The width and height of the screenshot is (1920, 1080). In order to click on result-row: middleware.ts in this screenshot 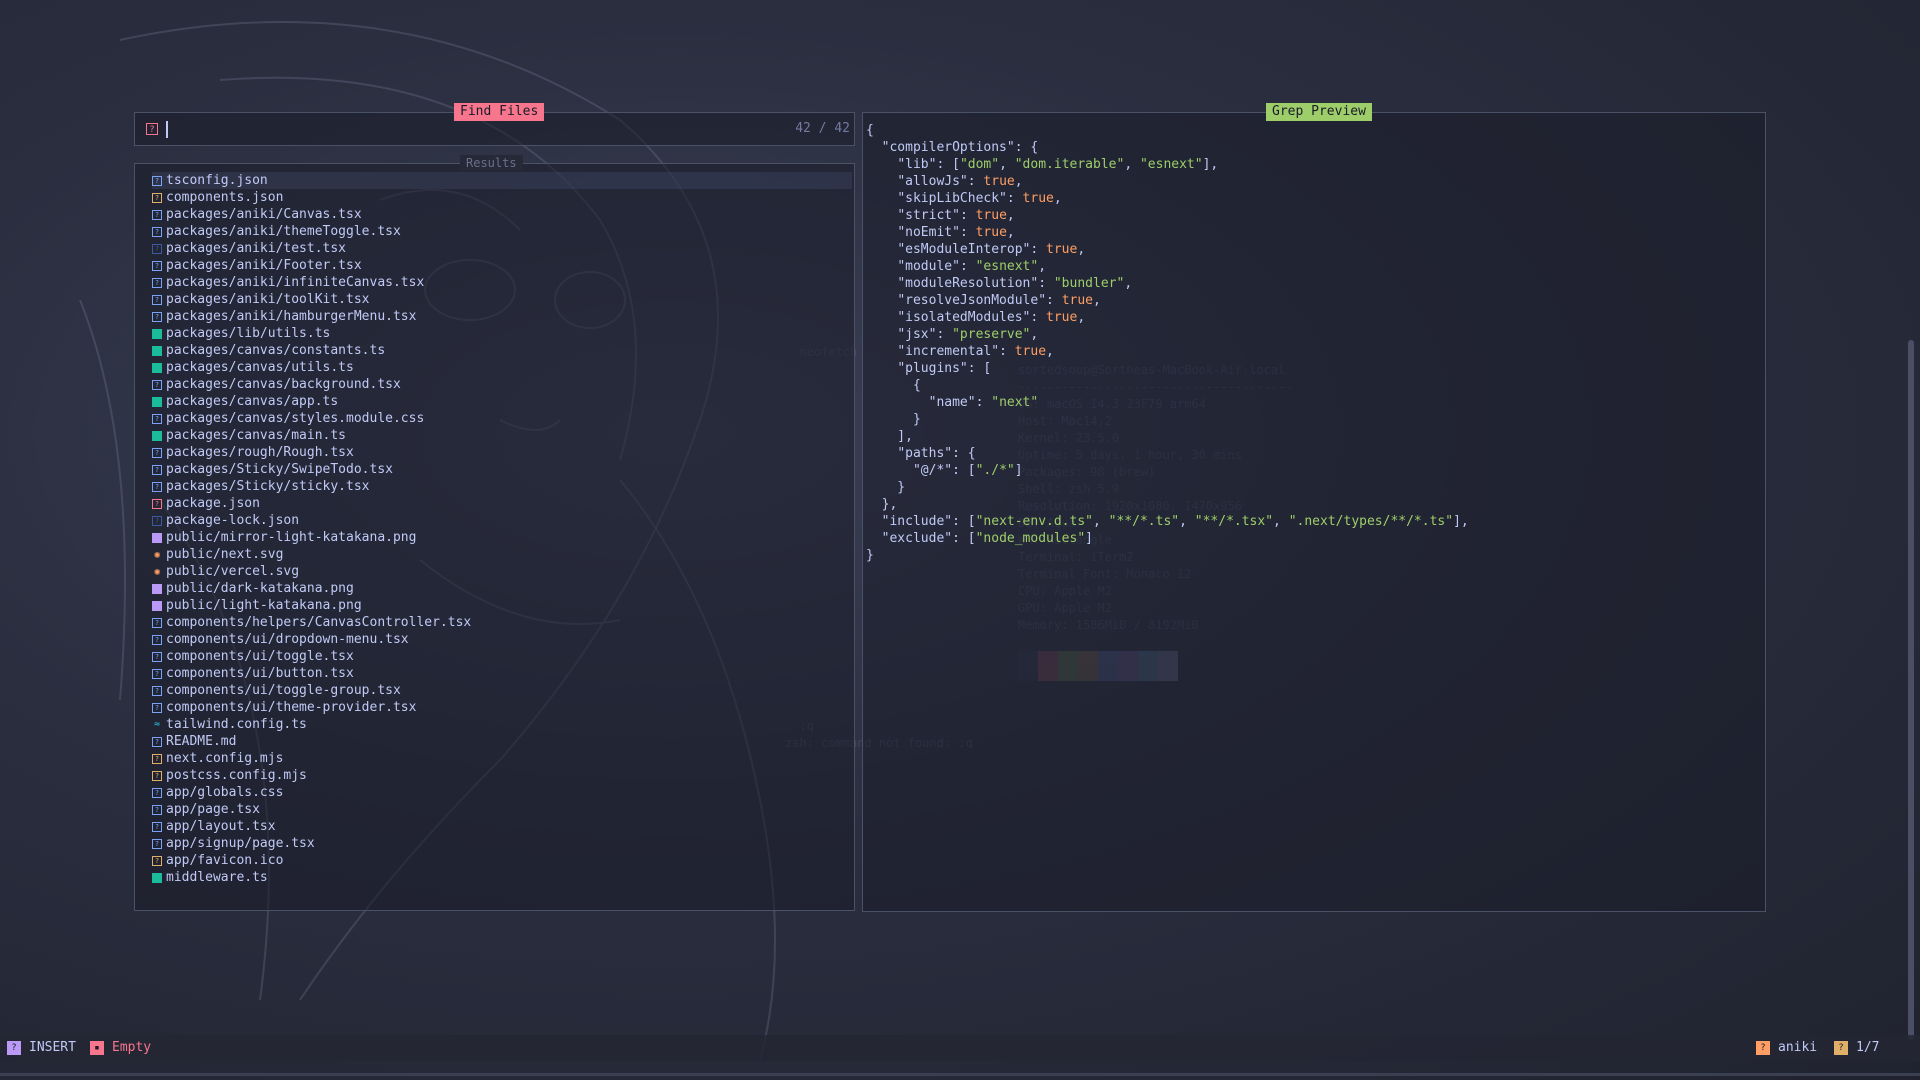, I will do `click(502, 877)`.